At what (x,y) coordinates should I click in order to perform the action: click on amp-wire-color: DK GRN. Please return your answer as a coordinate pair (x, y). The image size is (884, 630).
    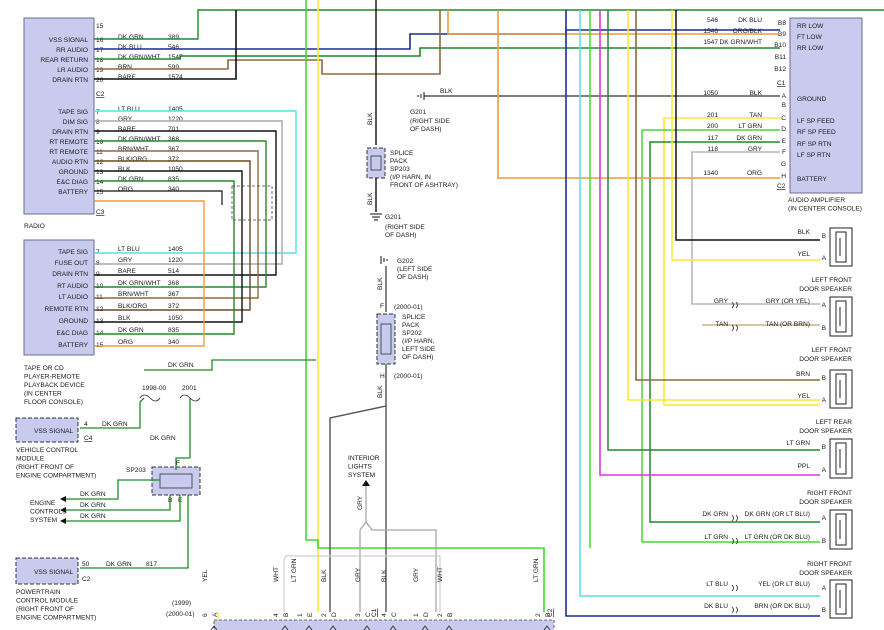
    Looking at the image, I should click on (749, 138).